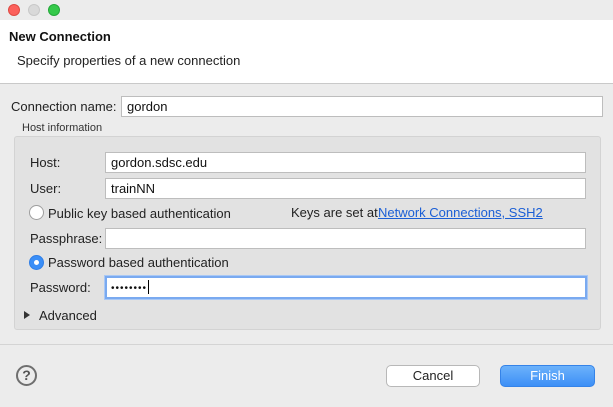  I want to click on text-cursor, so click(149, 287).